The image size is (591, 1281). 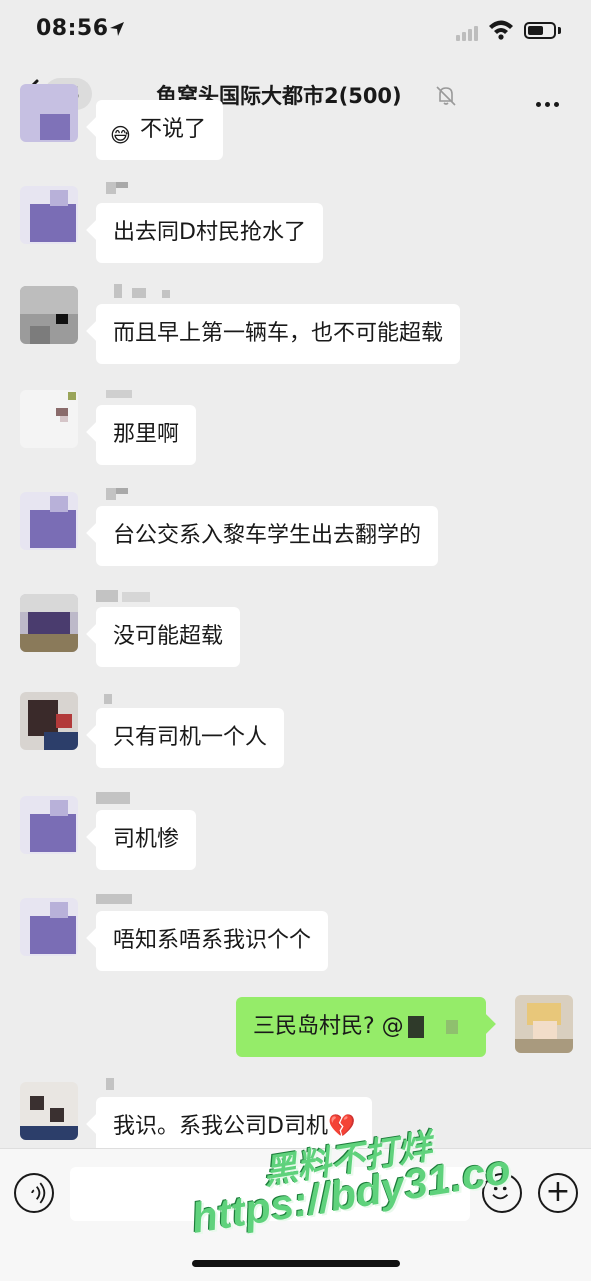 I want to click on more-options-icon, so click(x=549, y=101).